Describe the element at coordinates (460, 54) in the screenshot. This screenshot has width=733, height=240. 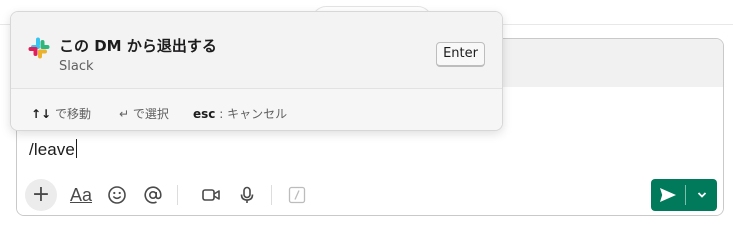
I see `enter-key-hint: Enter` at that location.